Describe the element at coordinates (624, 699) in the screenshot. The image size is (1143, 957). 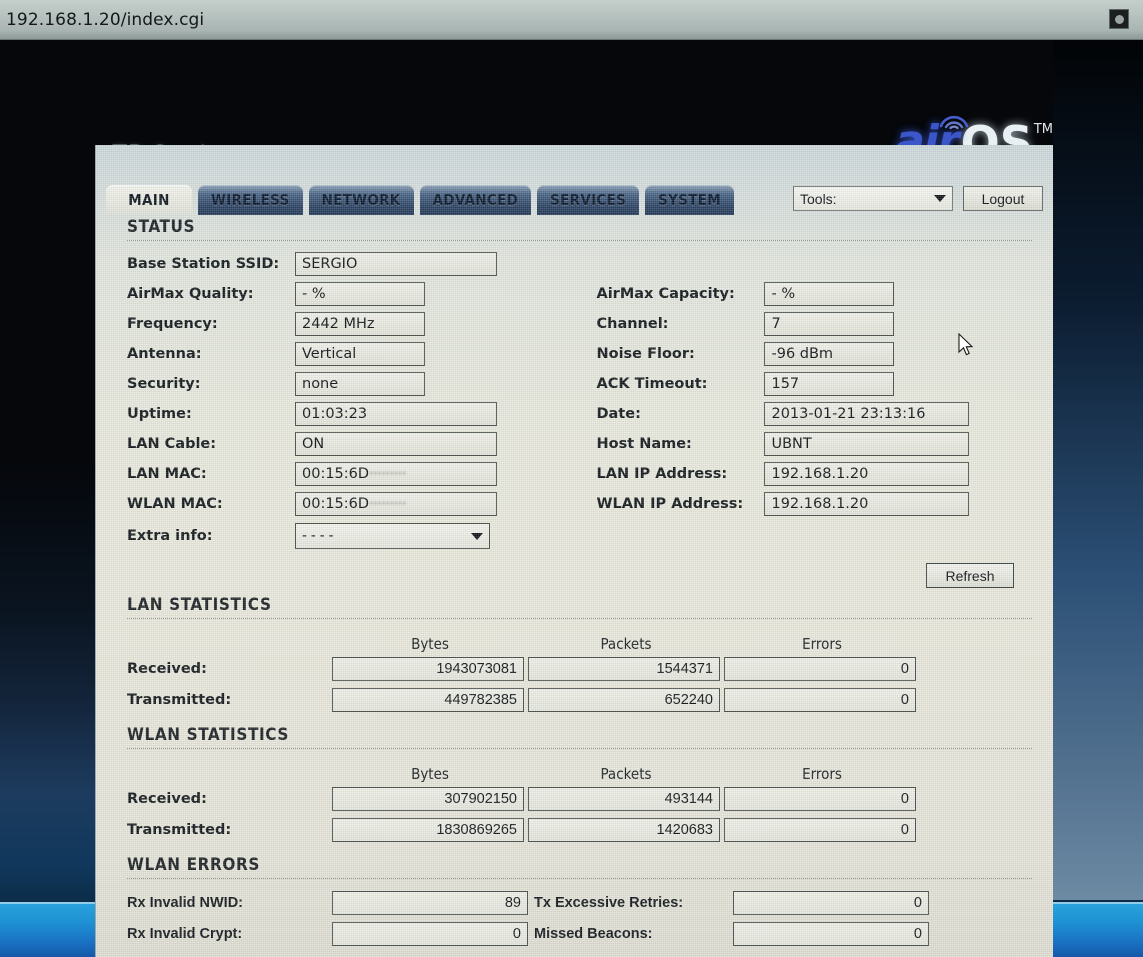
I see `lan-transmitted-packets: 652240` at that location.